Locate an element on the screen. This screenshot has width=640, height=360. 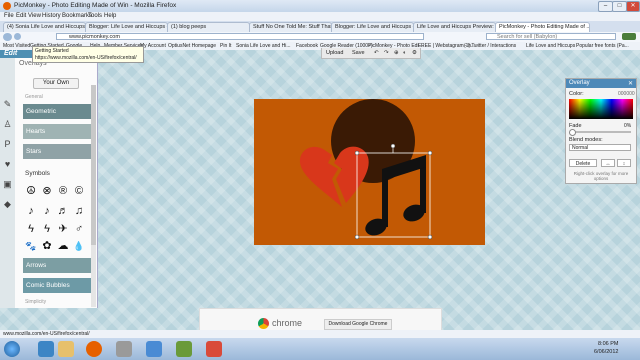
menu-view: View is located at coordinates (34, 16).